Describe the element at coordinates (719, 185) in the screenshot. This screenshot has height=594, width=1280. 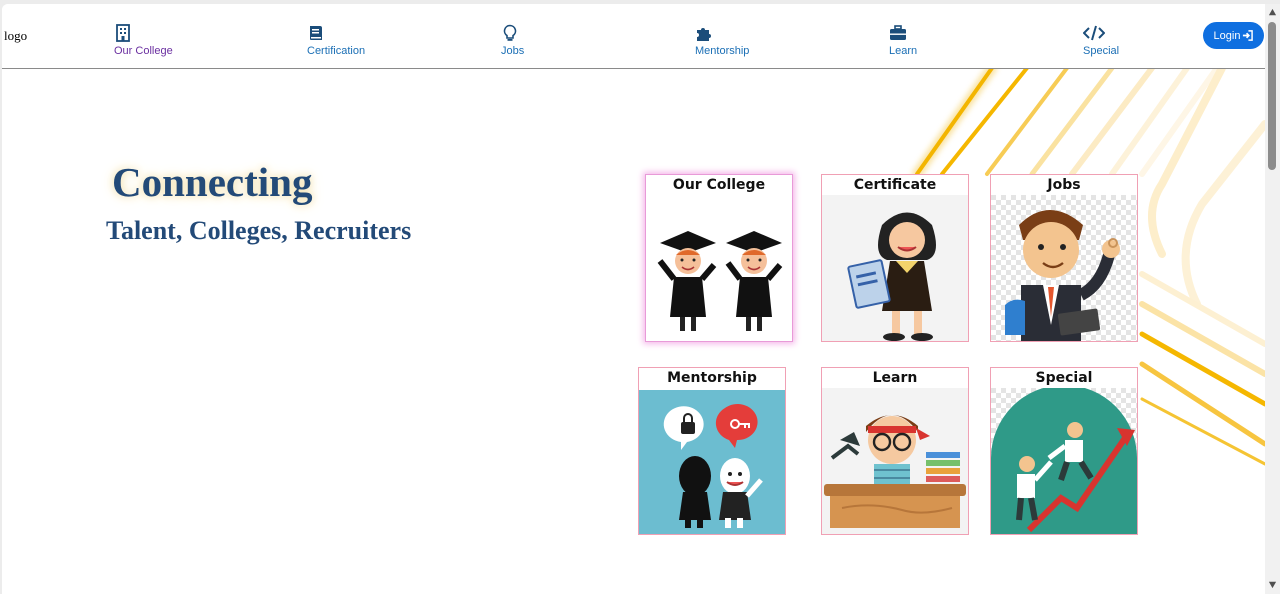
I see `card-title: Our College` at that location.